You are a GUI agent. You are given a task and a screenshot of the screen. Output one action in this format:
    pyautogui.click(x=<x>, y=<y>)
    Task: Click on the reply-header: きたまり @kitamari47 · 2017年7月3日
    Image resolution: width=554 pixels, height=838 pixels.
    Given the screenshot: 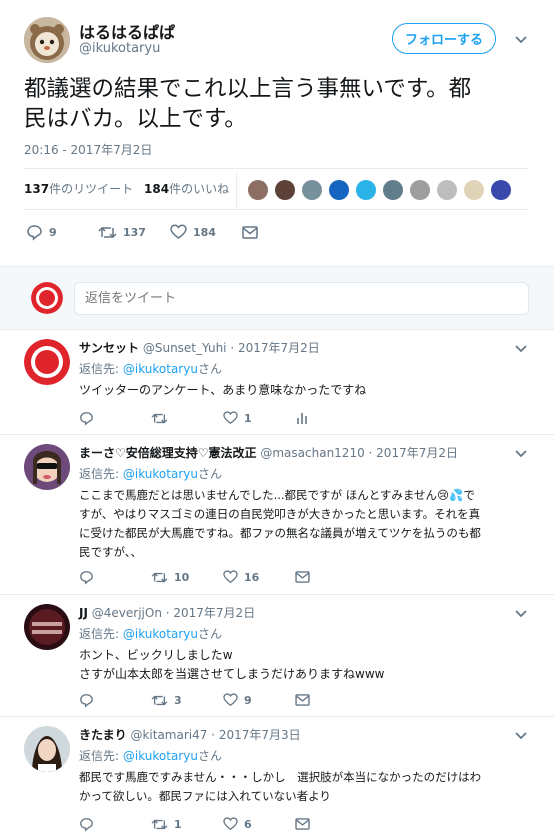 What is the action you would take?
    pyautogui.click(x=190, y=734)
    